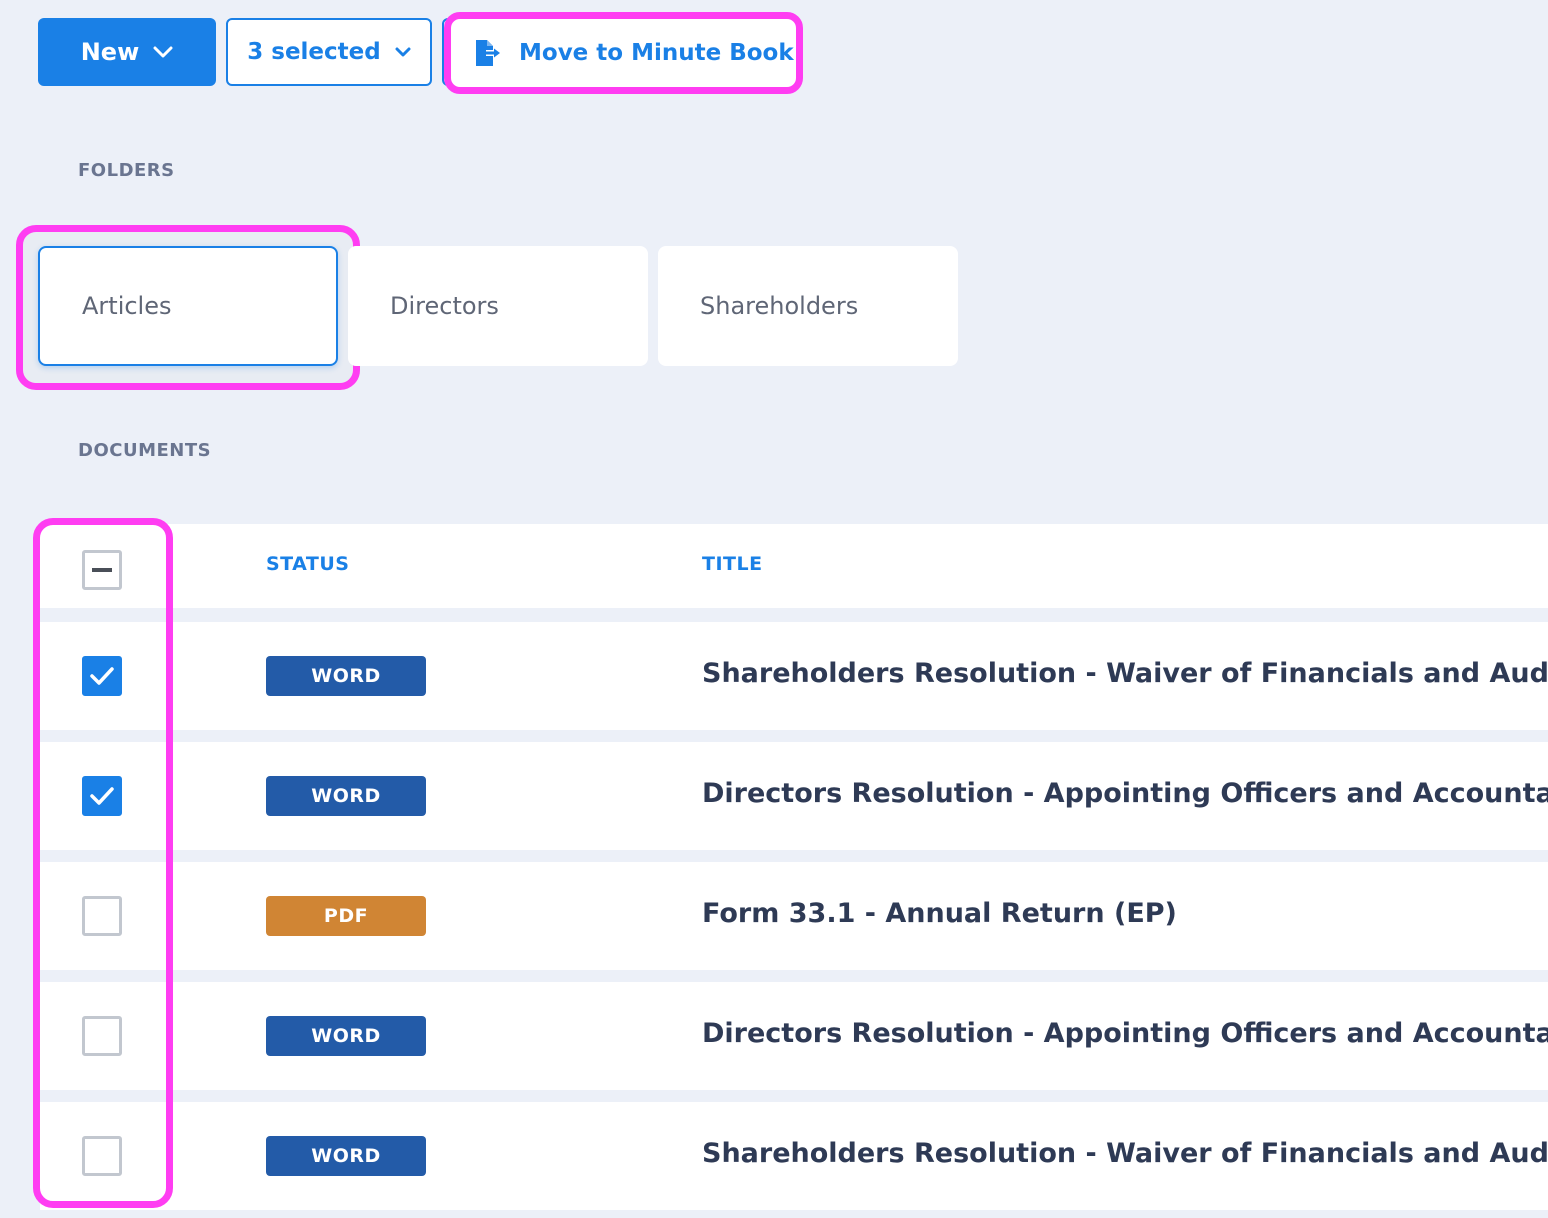  What do you see at coordinates (110, 52) in the screenshot?
I see `new-button-label: New` at bounding box center [110, 52].